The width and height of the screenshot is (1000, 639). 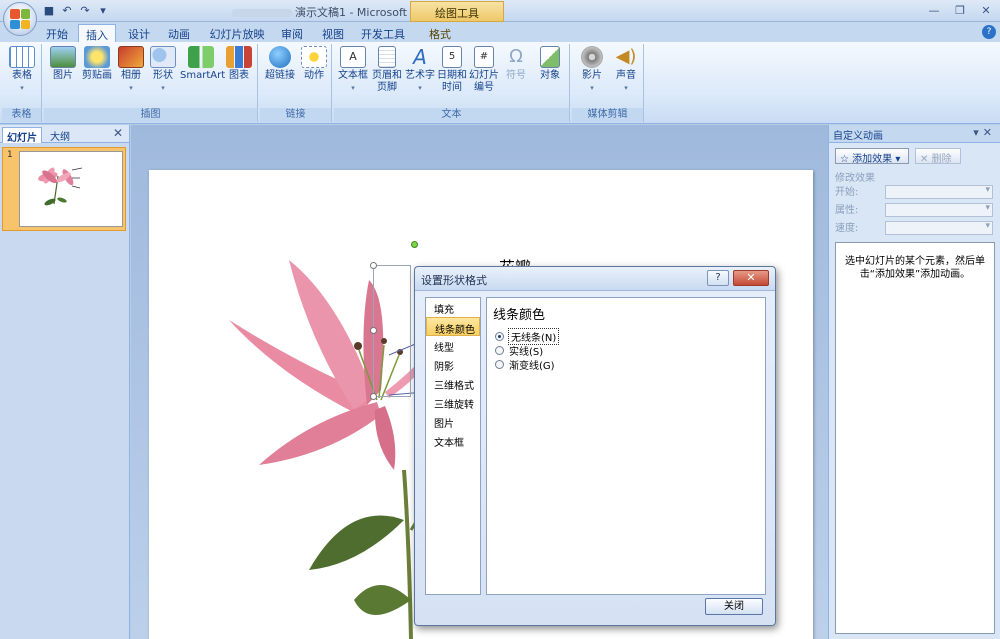 What do you see at coordinates (314, 64) in the screenshot?
I see `action-button: 动作` at bounding box center [314, 64].